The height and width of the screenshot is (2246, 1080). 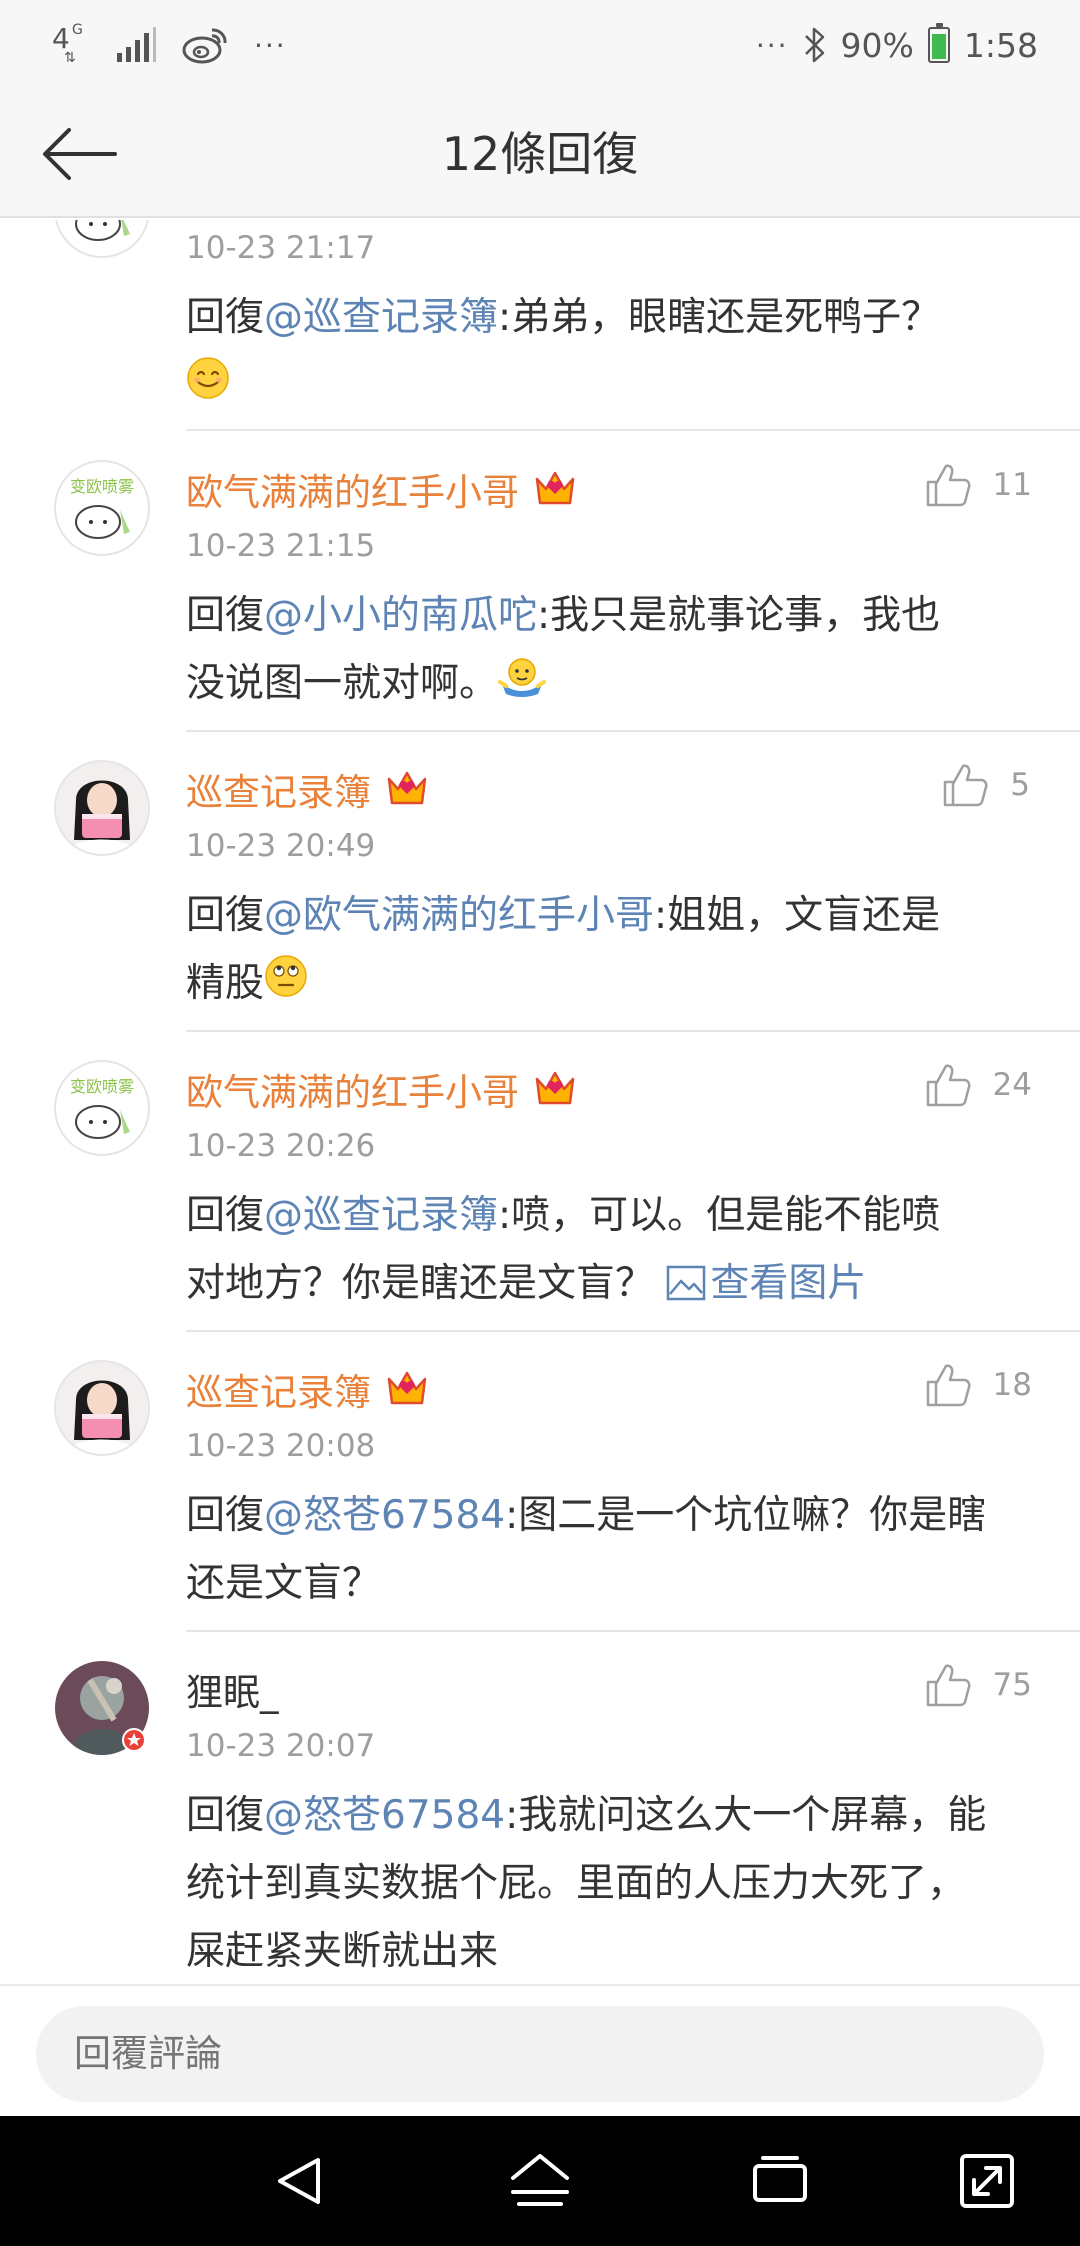 I want to click on like-count: 75, so click(x=1012, y=1685).